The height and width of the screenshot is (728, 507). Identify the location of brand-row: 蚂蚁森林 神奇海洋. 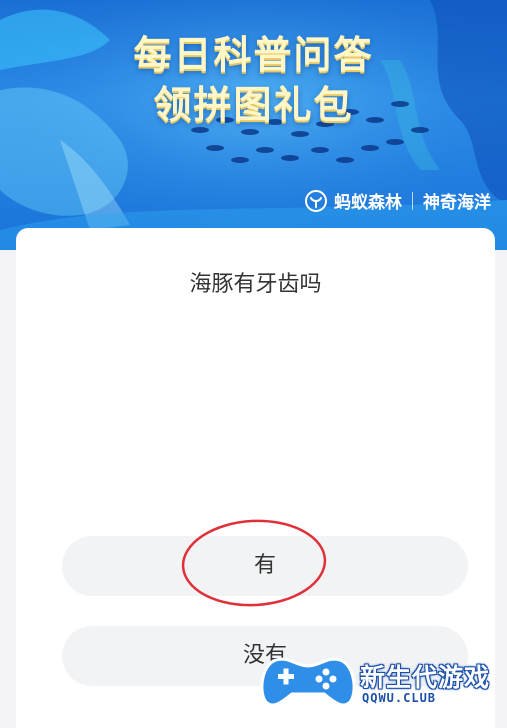
(397, 200).